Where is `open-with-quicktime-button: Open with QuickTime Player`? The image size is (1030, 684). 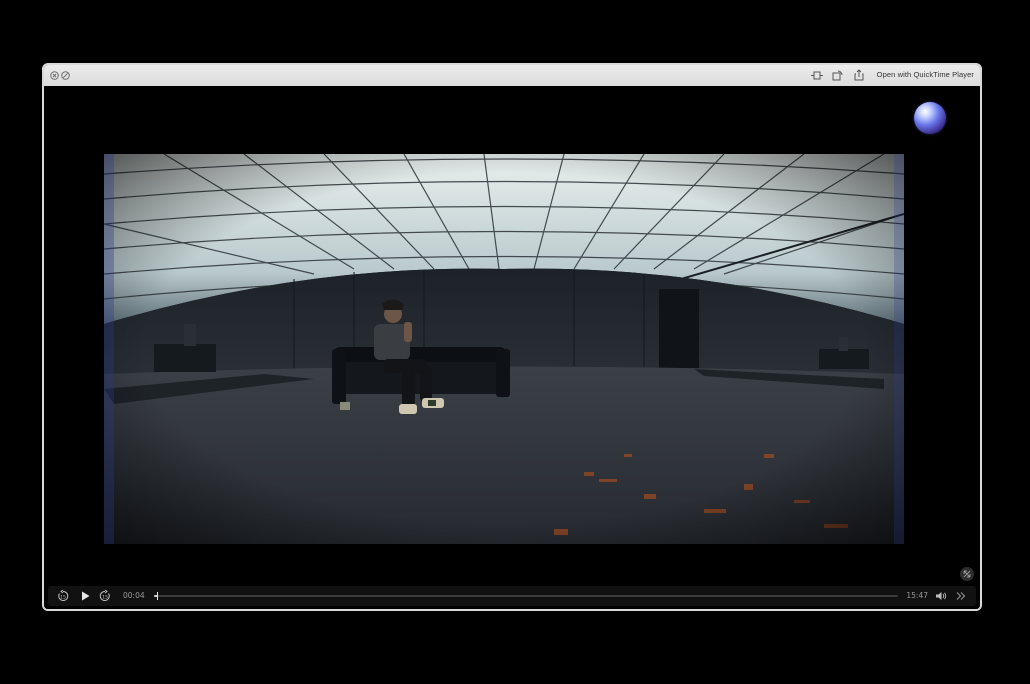
open-with-quicktime-button: Open with QuickTime Player is located at coordinates (925, 74).